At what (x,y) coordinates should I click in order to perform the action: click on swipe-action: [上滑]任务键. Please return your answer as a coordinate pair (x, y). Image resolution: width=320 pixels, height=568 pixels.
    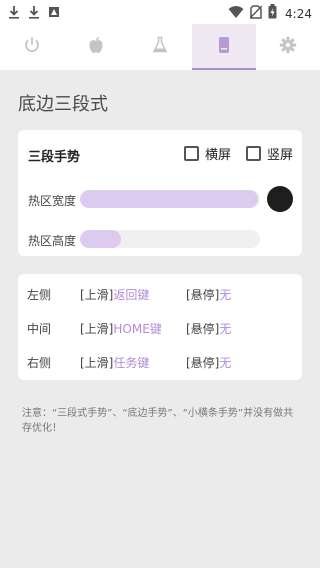
    Looking at the image, I should click on (114, 362).